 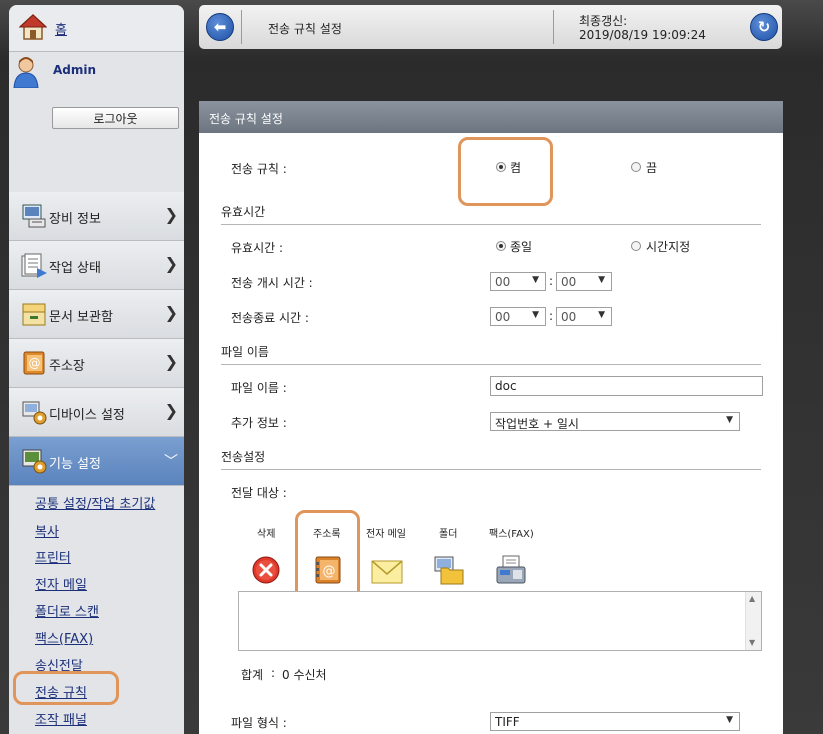 I want to click on extra-info-label: 추가 정보 :, so click(x=259, y=423).